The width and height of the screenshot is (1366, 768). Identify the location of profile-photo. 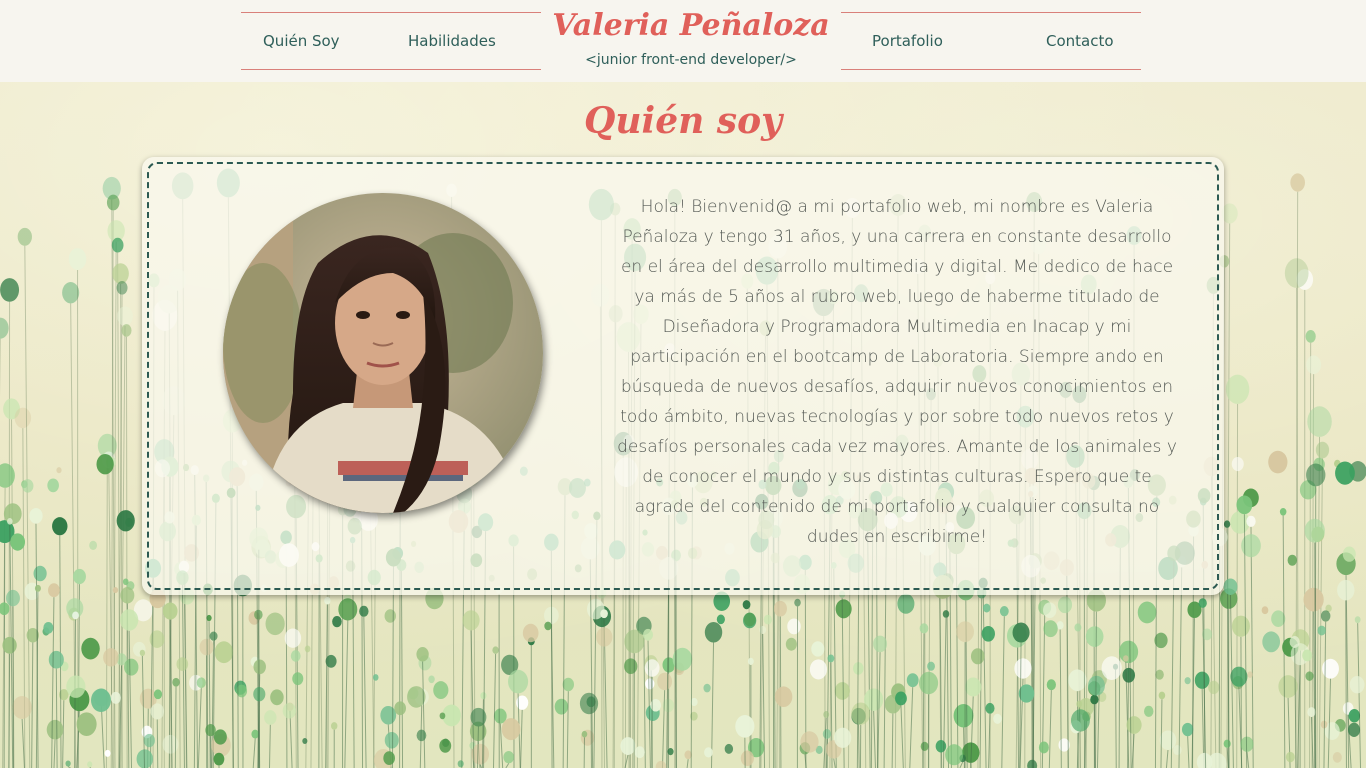
(383, 353).